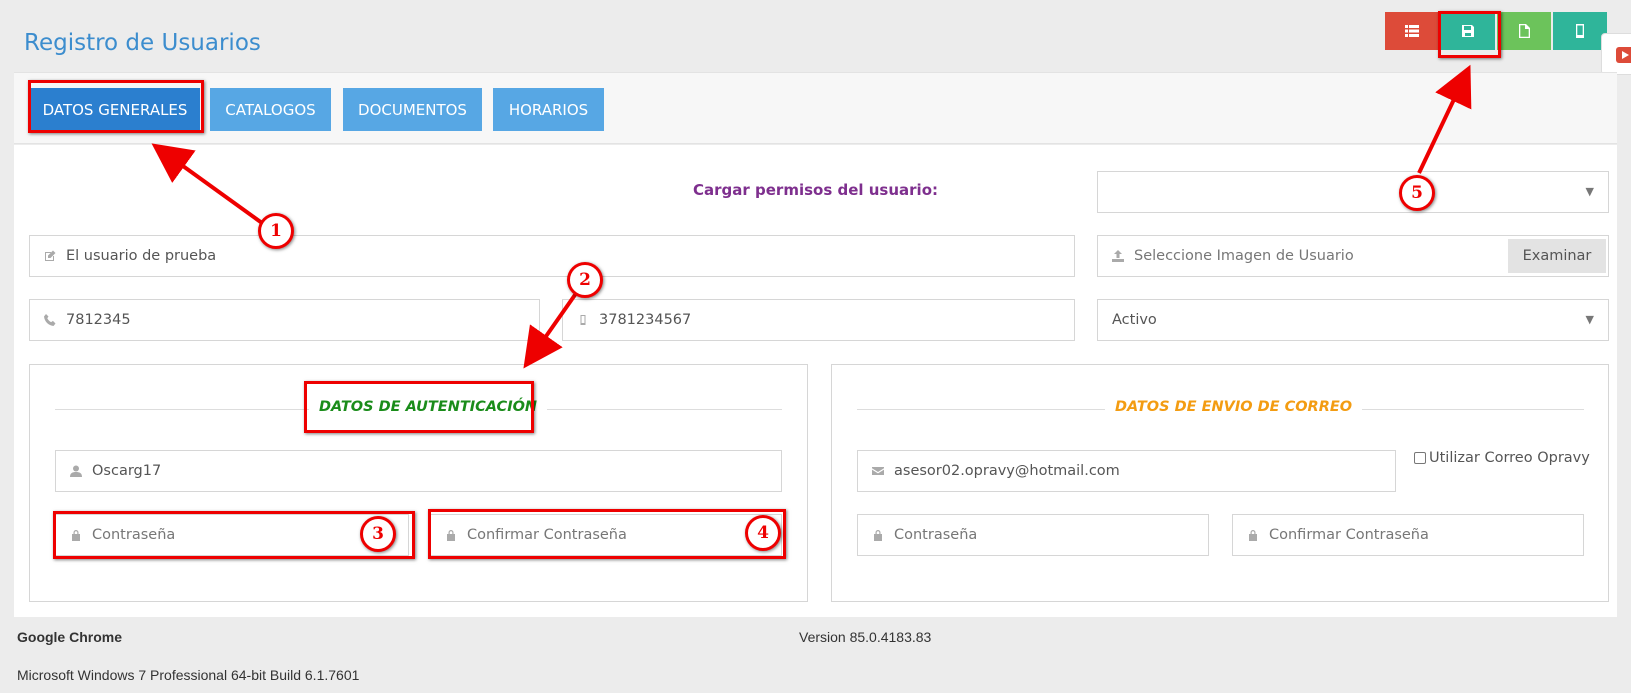 The height and width of the screenshot is (693, 1631). What do you see at coordinates (1420, 458) in the screenshot?
I see `checkbox` at bounding box center [1420, 458].